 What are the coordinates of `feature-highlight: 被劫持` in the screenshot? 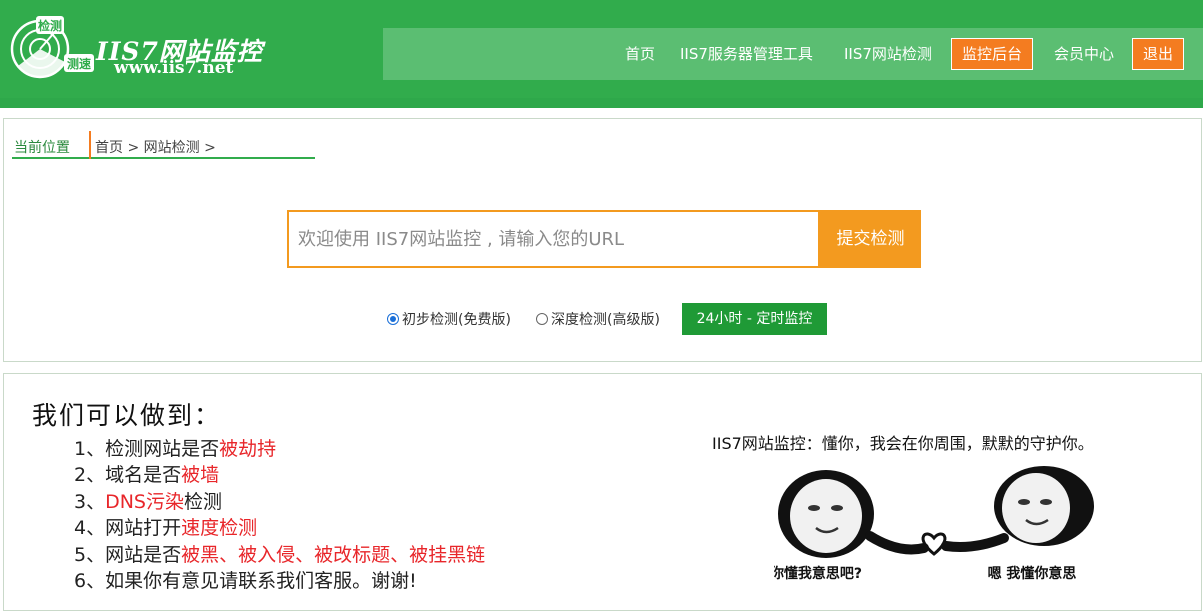 It's located at (248, 449).